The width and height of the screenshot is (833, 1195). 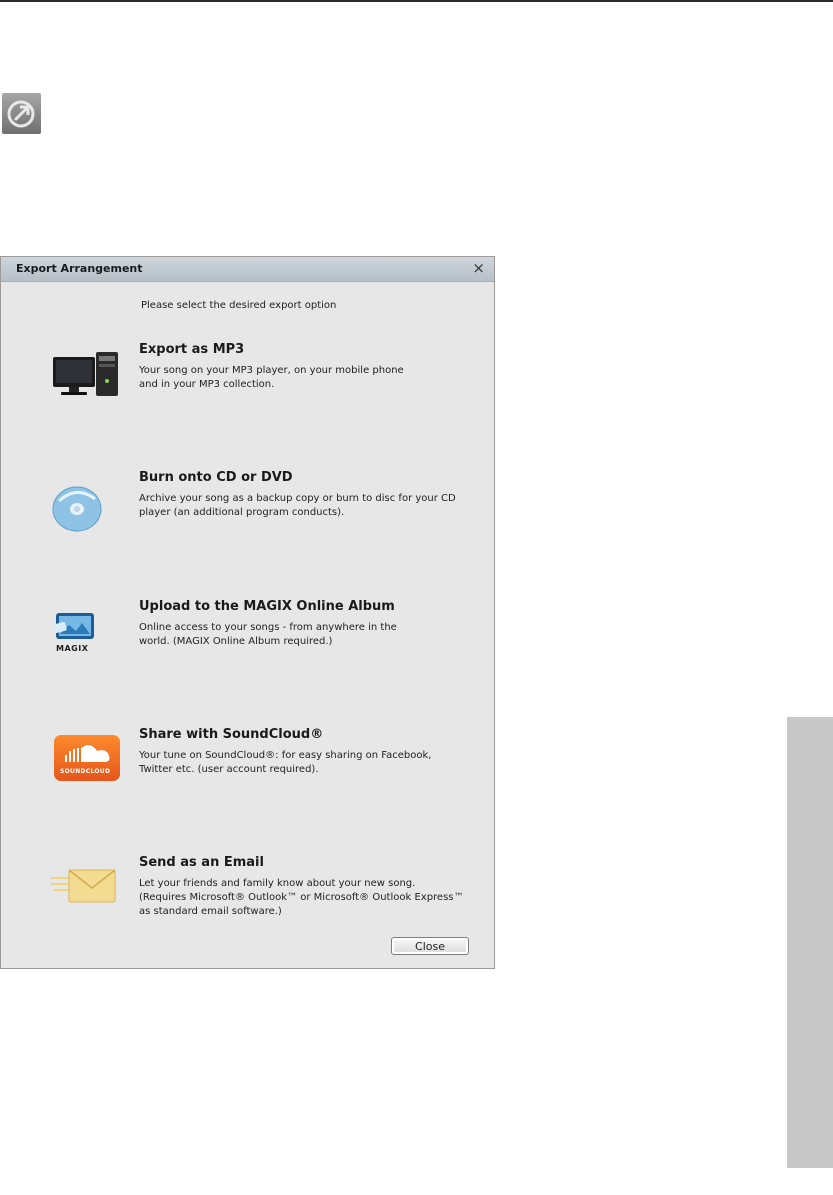 What do you see at coordinates (239, 305) in the screenshot?
I see `dialog-prompt: Please select the desired export option` at bounding box center [239, 305].